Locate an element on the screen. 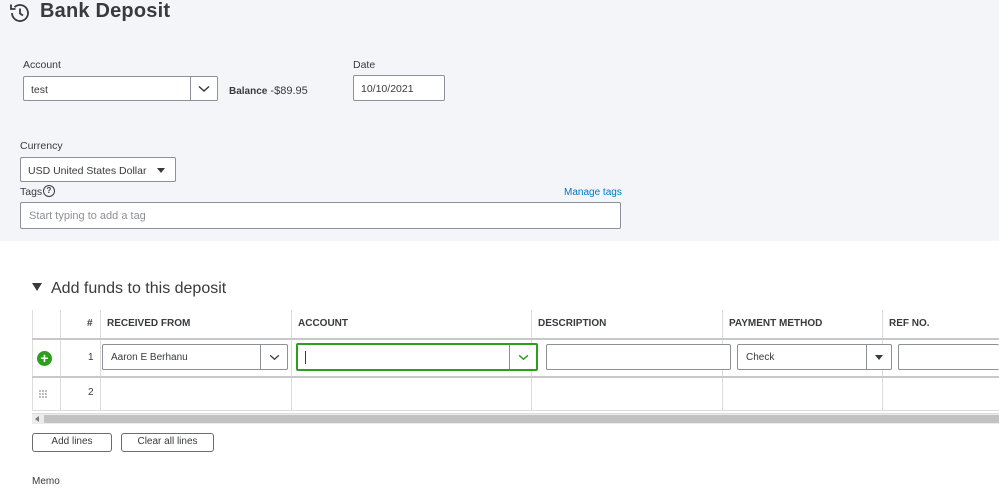 The width and height of the screenshot is (999, 492). account-value: test is located at coordinates (39, 90).